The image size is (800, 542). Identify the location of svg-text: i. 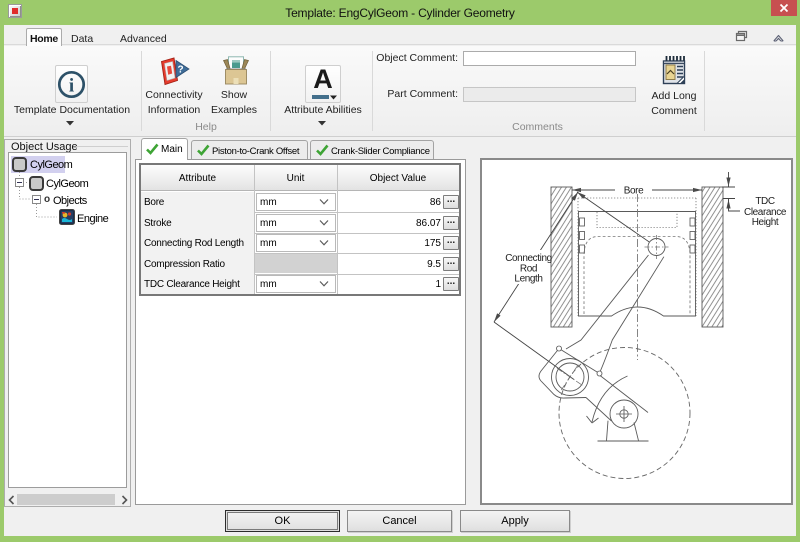
(71, 86).